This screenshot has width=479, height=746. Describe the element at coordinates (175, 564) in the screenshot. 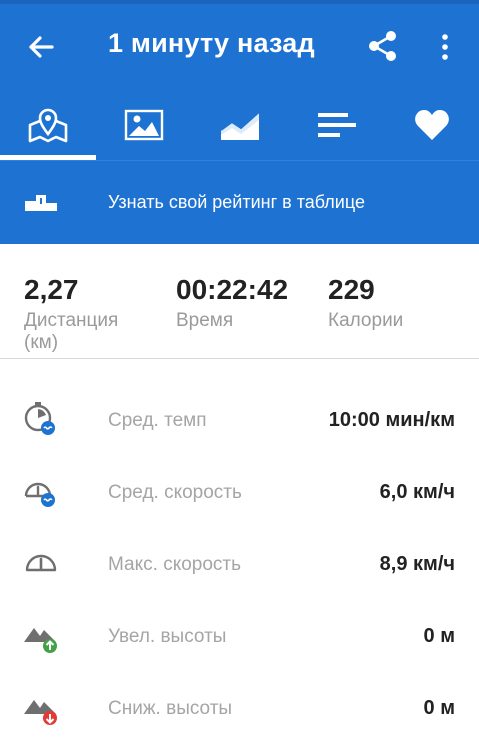

I see `detail-label: Макс. скорость` at that location.